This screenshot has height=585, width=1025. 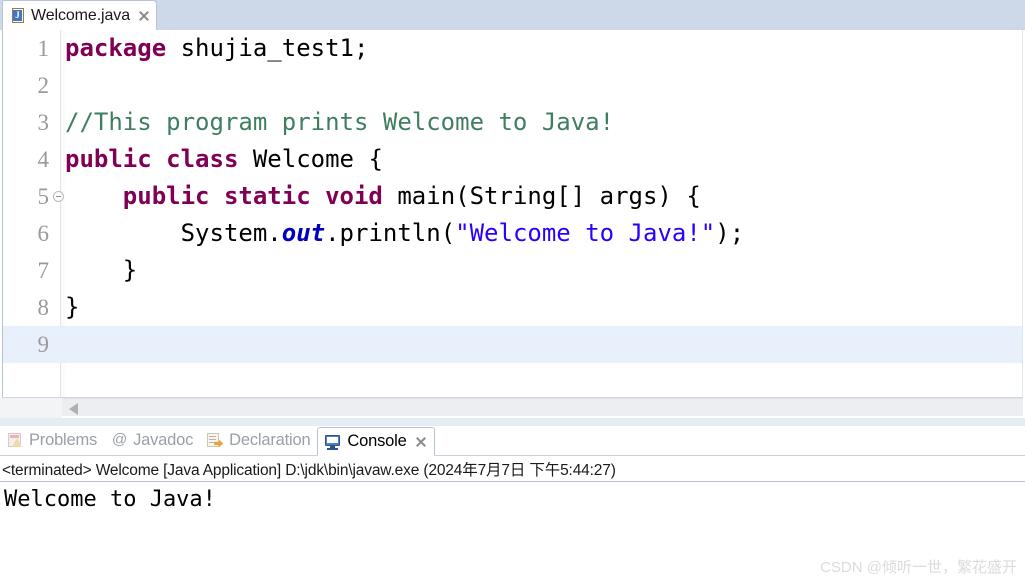 I want to click on tab-label: Console, so click(x=377, y=441).